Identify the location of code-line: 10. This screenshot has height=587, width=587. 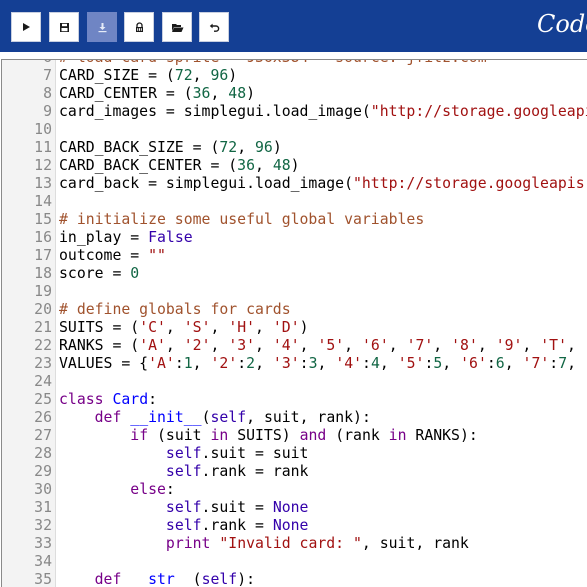
(294, 130).